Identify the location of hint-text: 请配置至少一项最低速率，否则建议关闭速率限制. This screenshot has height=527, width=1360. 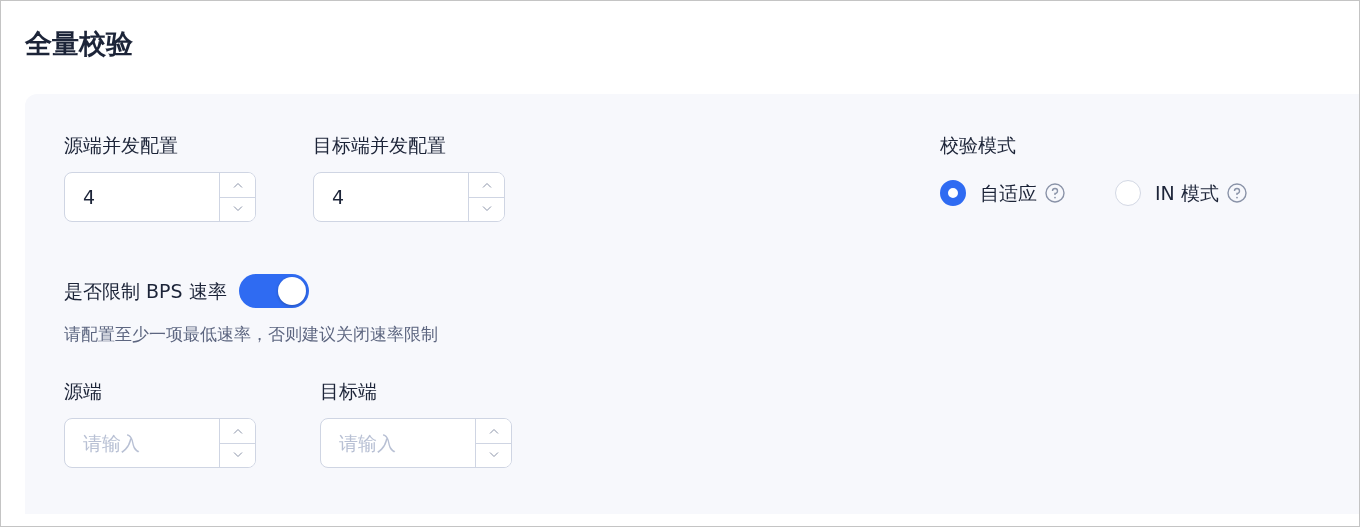
(251, 334).